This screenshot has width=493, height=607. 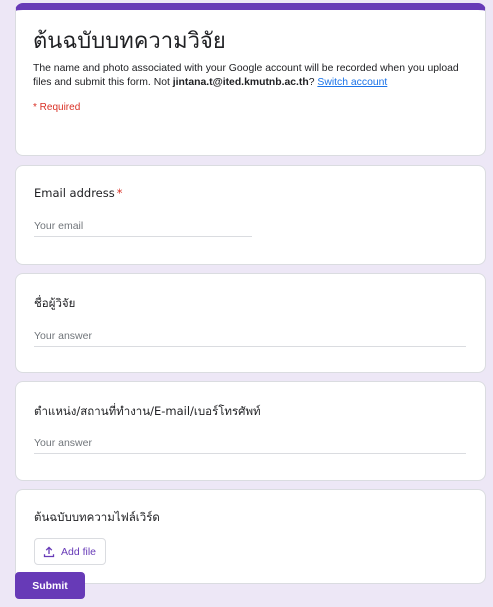 I want to click on researcher-name-label: ชื่อผู้วิจัย, so click(x=55, y=303).